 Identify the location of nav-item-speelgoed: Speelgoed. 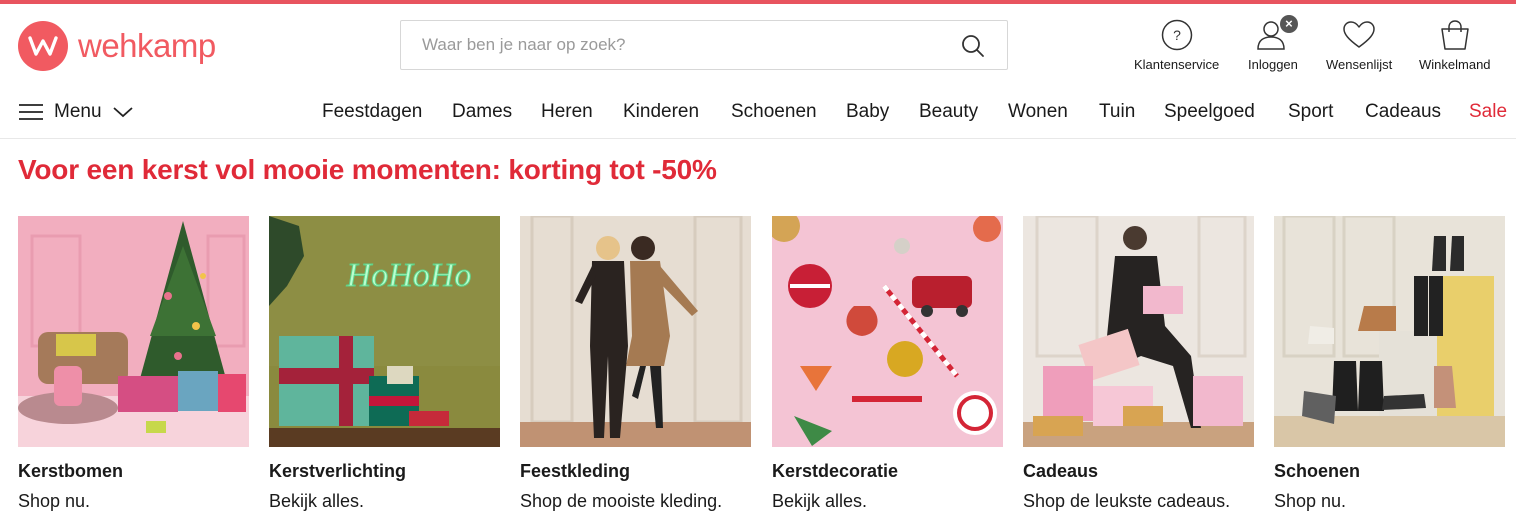
(1209, 112).